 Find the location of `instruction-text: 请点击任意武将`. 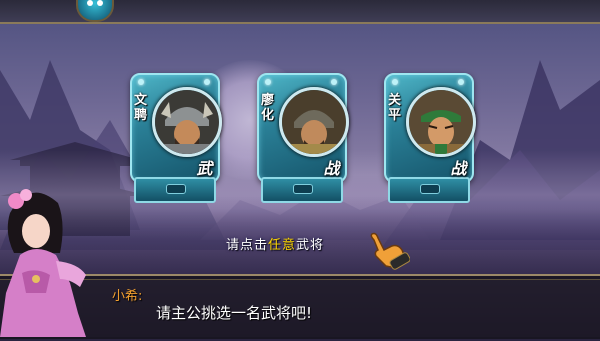

instruction-text: 请点击任意武将 is located at coordinates (275, 245).